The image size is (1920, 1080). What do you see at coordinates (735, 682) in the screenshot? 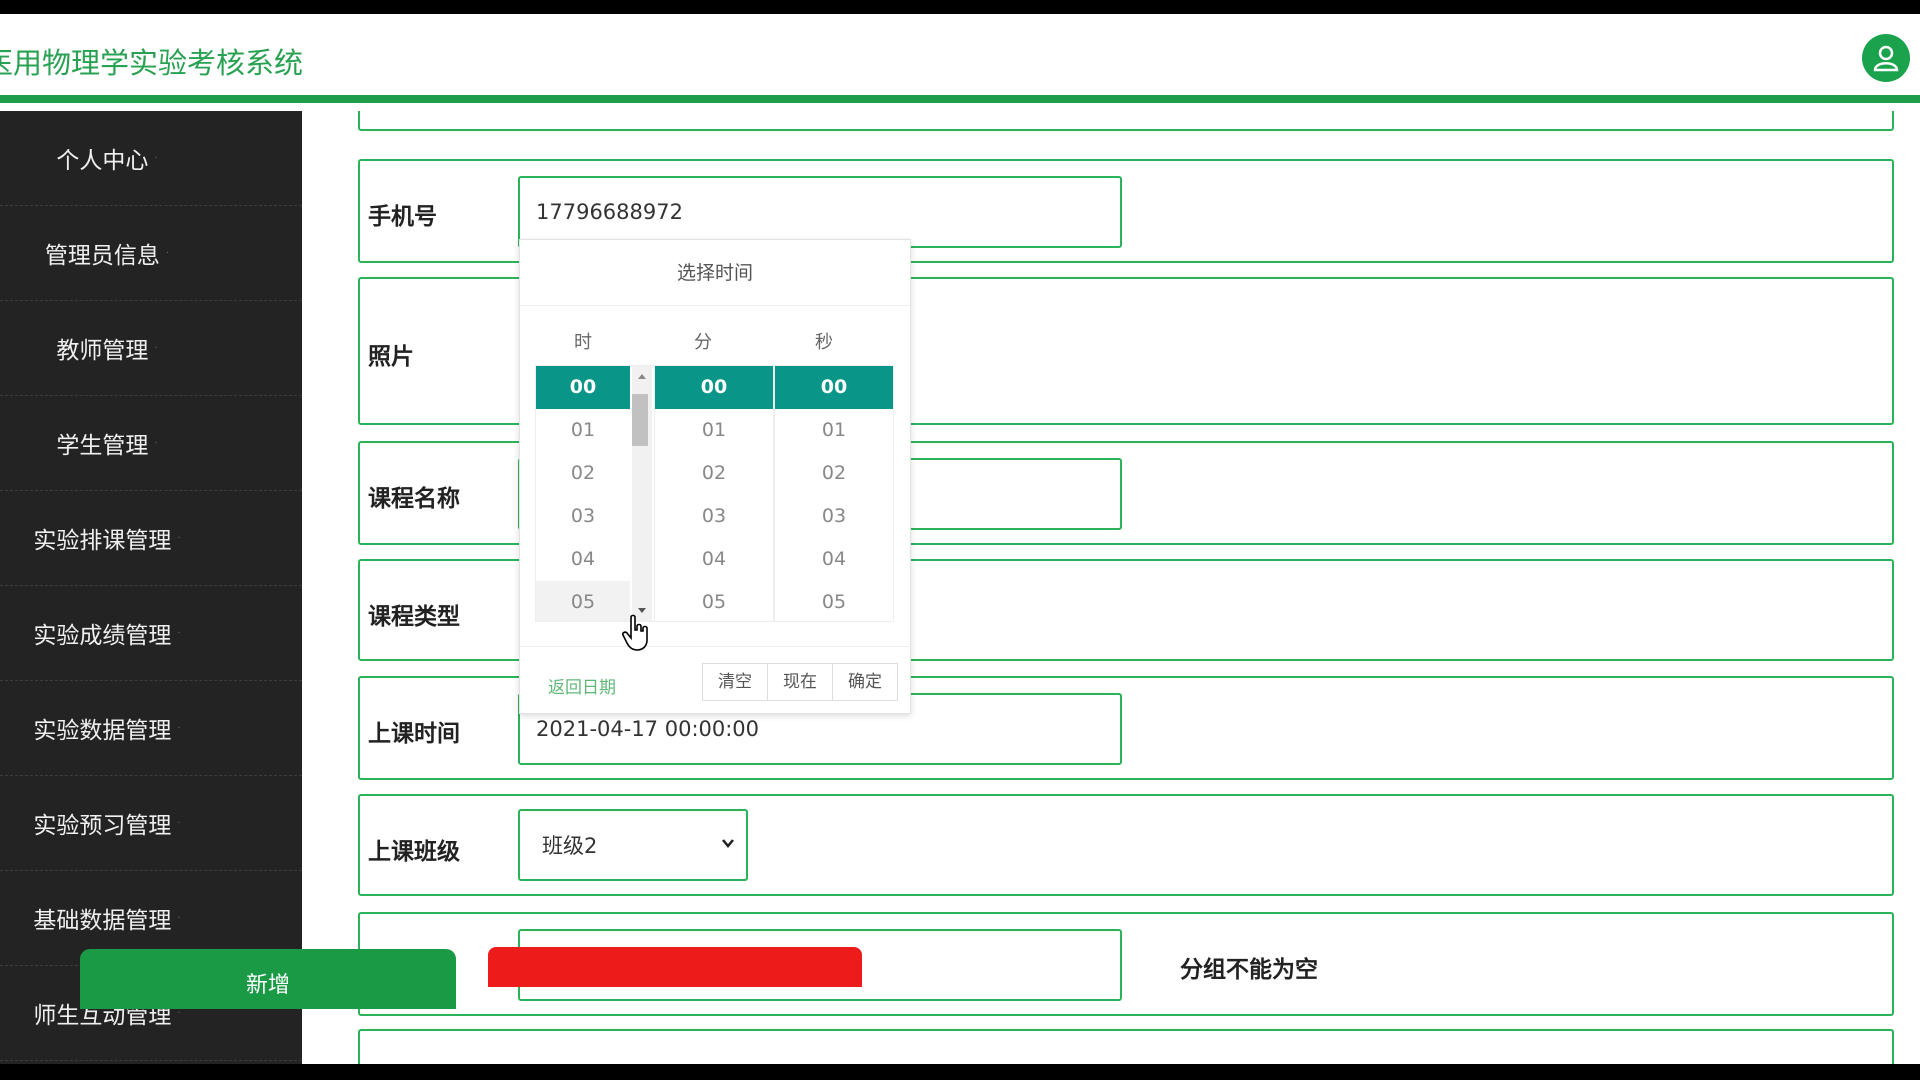
I see `clear-button: 清空` at bounding box center [735, 682].